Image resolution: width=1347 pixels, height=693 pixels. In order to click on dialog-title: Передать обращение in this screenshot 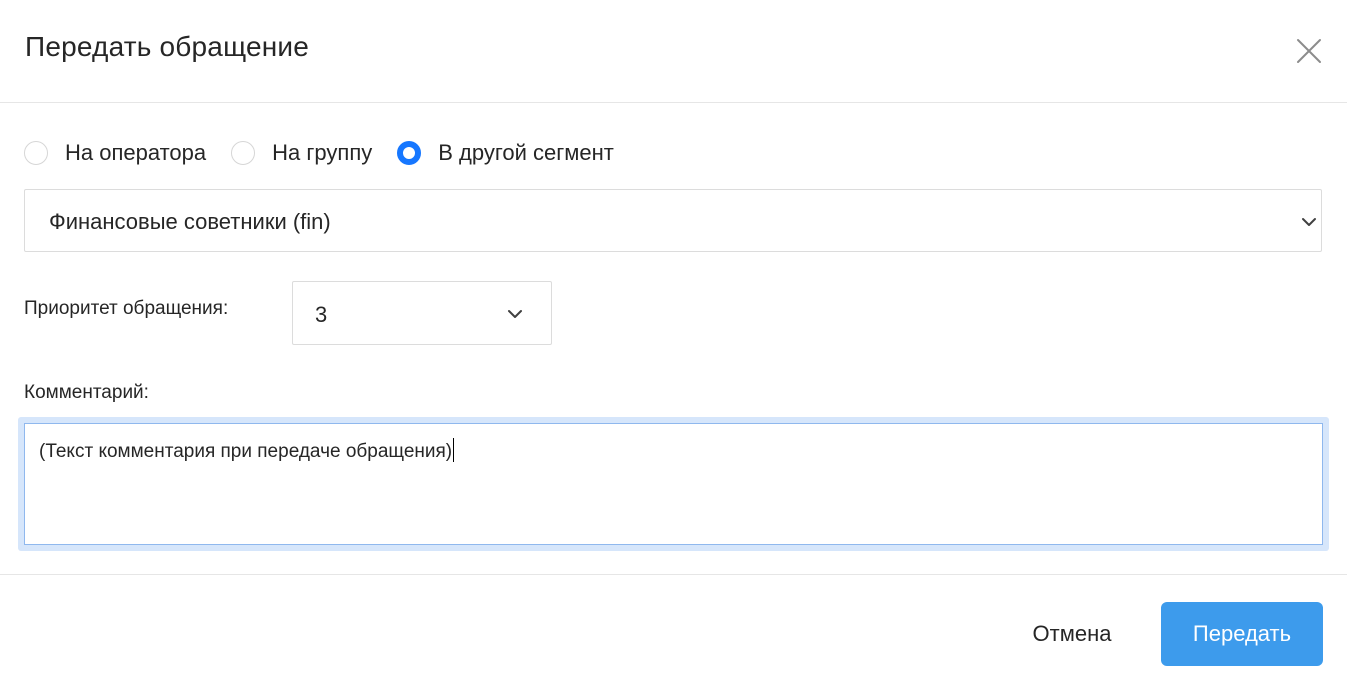, I will do `click(167, 46)`.